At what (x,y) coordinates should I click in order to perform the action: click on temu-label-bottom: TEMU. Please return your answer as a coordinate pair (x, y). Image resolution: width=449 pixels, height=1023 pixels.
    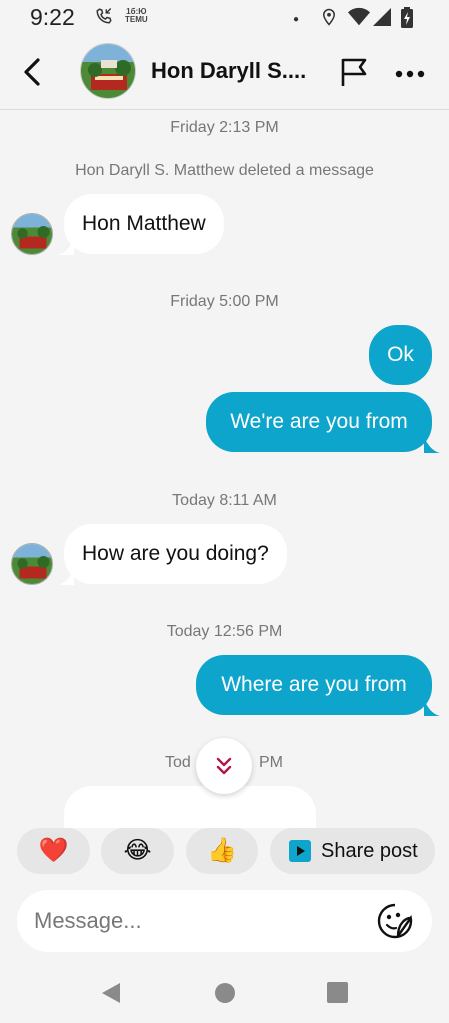
    Looking at the image, I should click on (136, 19).